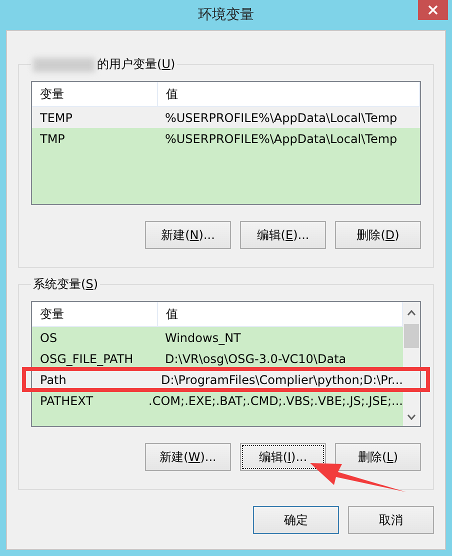 The width and height of the screenshot is (452, 556). I want to click on variable-name: OS, so click(48, 337).